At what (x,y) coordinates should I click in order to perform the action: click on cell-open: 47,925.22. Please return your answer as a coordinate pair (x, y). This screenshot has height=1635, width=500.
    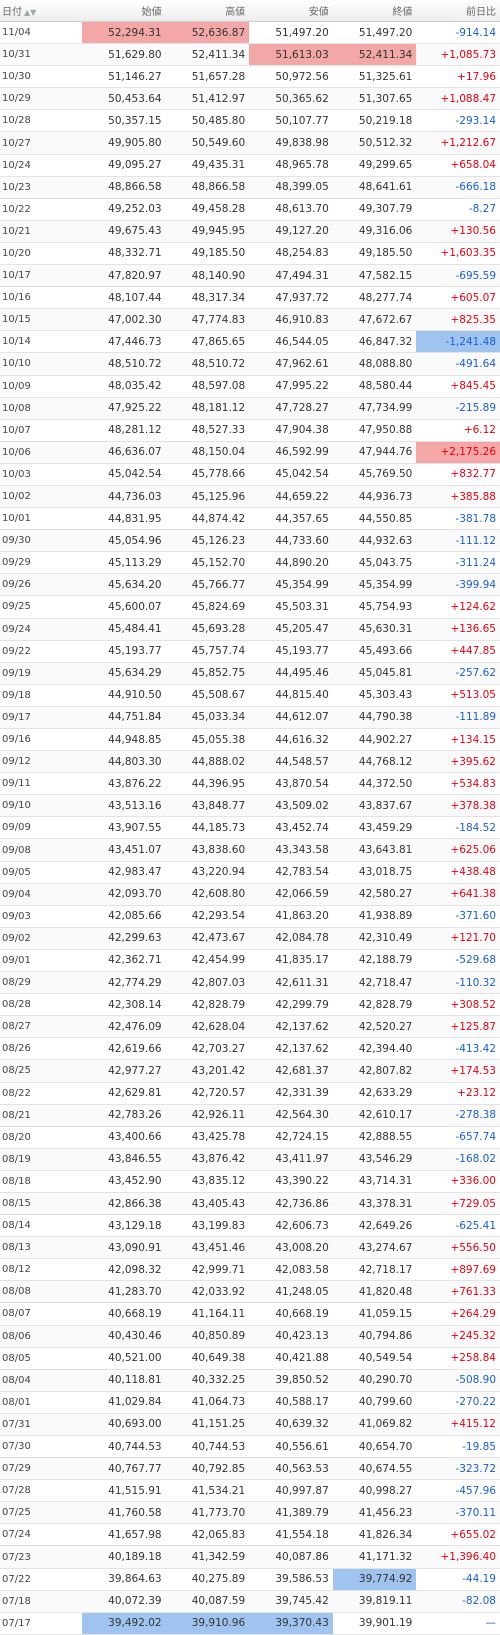
    Looking at the image, I should click on (124, 408).